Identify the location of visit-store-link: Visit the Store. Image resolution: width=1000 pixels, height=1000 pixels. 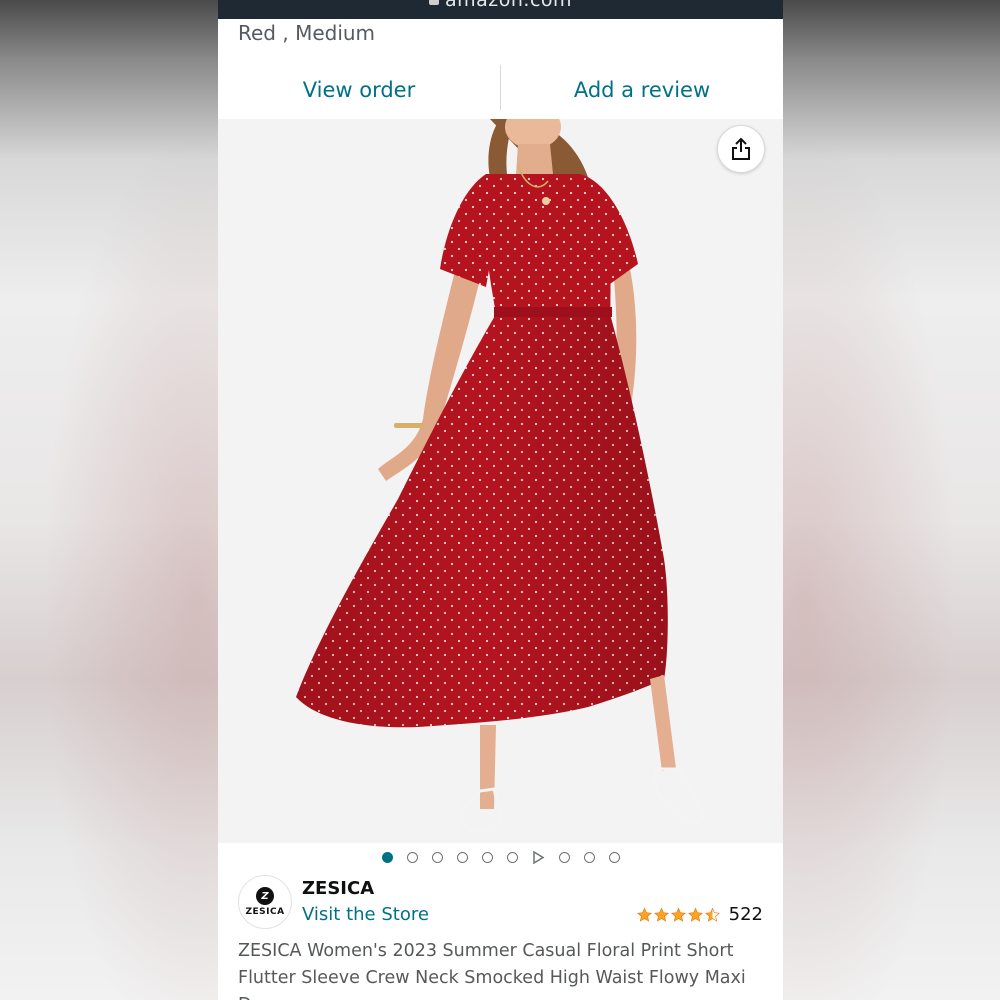
(365, 914).